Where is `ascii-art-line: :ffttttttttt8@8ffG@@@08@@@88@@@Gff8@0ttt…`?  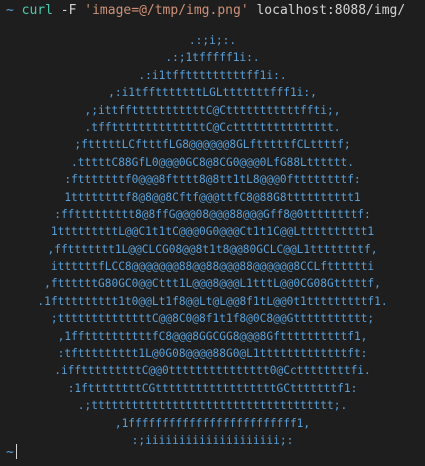
ascii-art-line: :ffttttttttt8@8ffG@@@08@@@88@@@Gff8@0ttt… is located at coordinates (212, 214).